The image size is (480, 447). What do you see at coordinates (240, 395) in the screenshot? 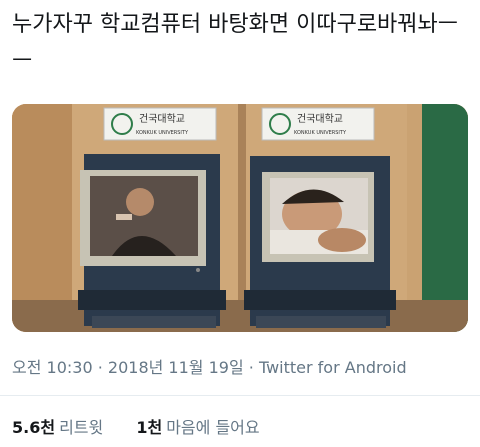
I see `divider` at bounding box center [240, 395].